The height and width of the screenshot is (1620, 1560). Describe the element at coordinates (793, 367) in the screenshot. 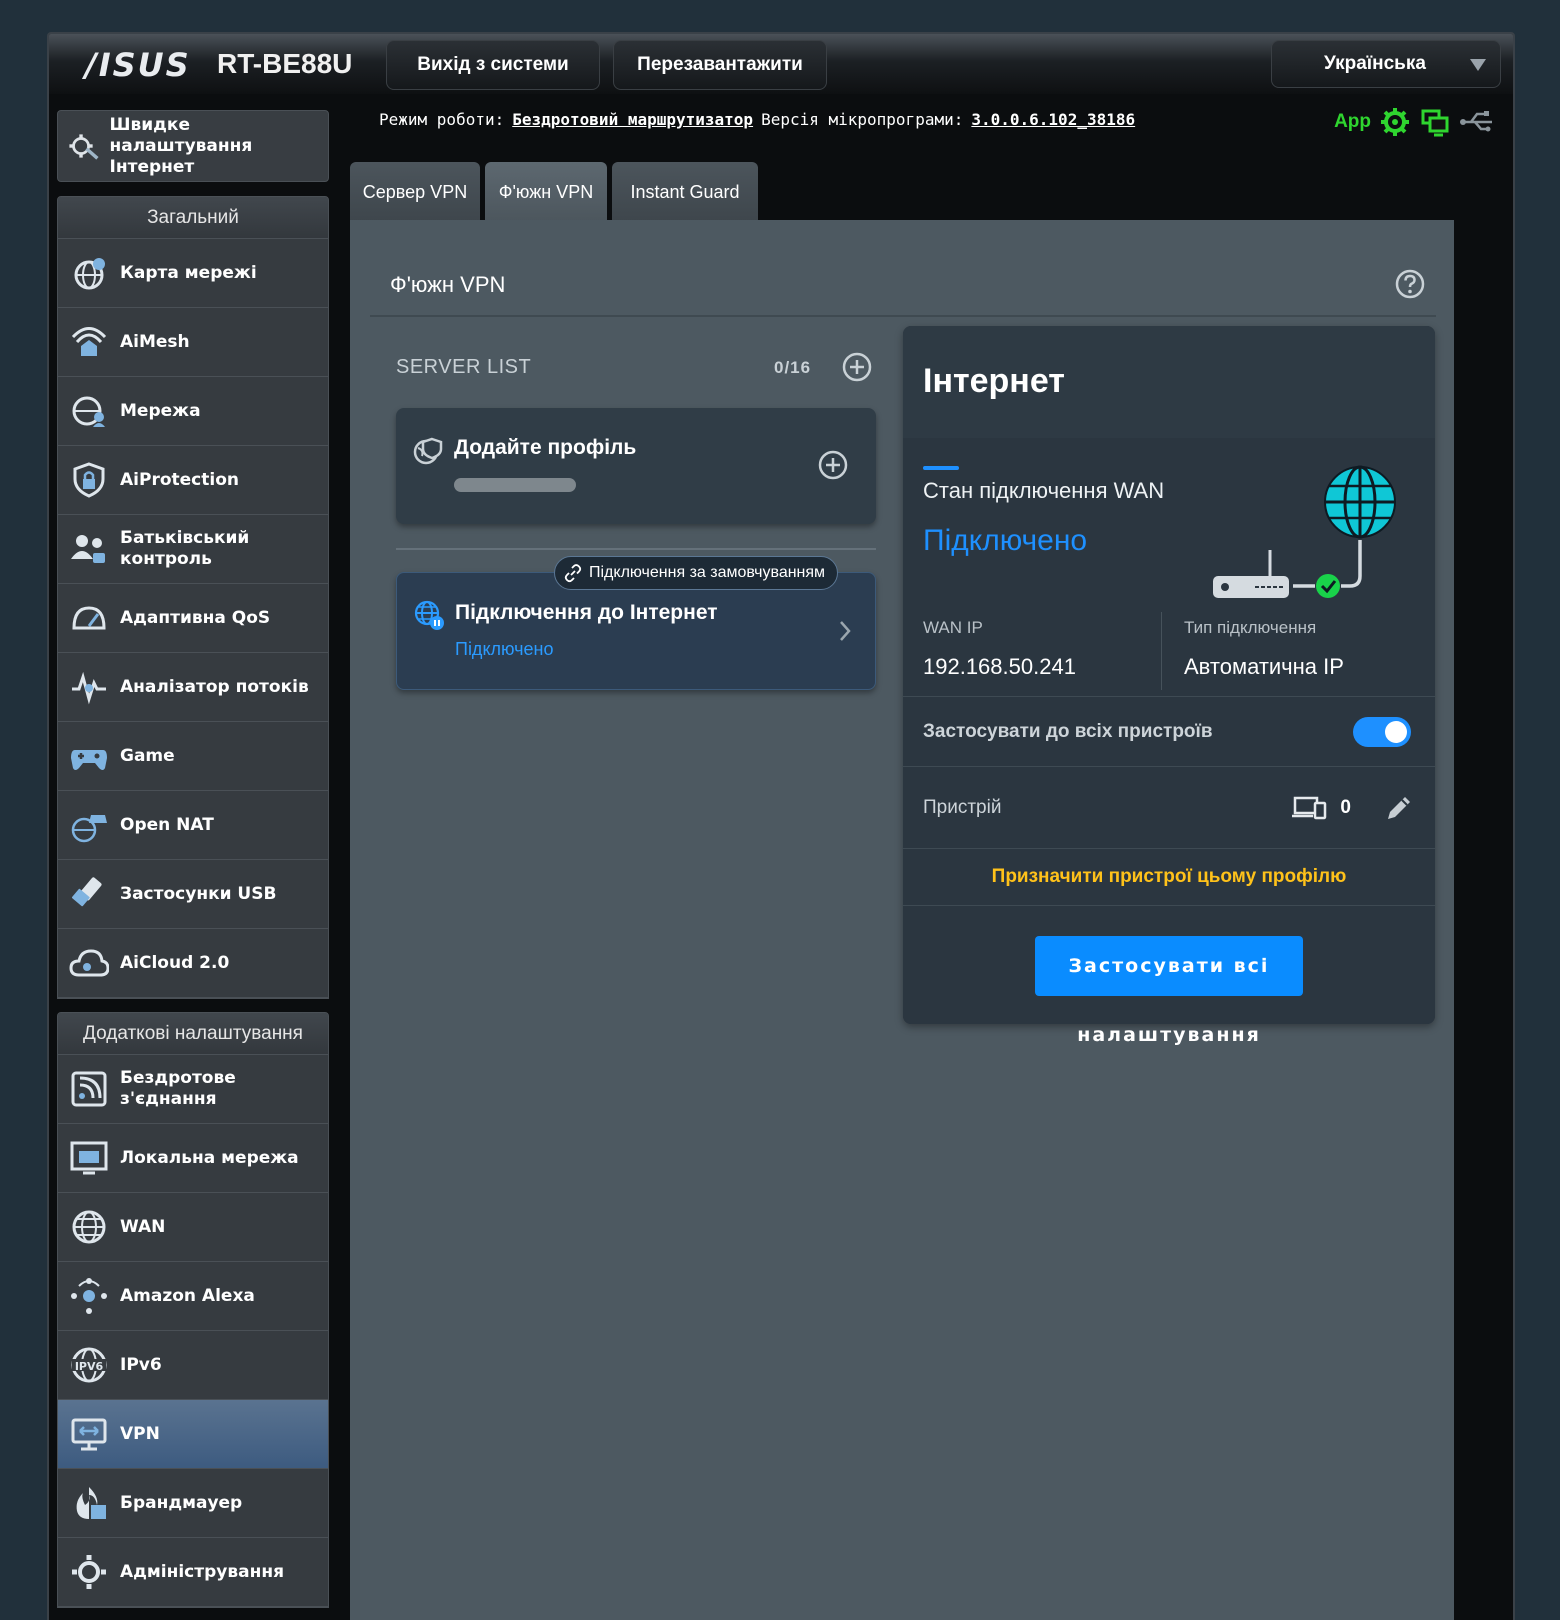

I see `server-count: 0/16` at that location.